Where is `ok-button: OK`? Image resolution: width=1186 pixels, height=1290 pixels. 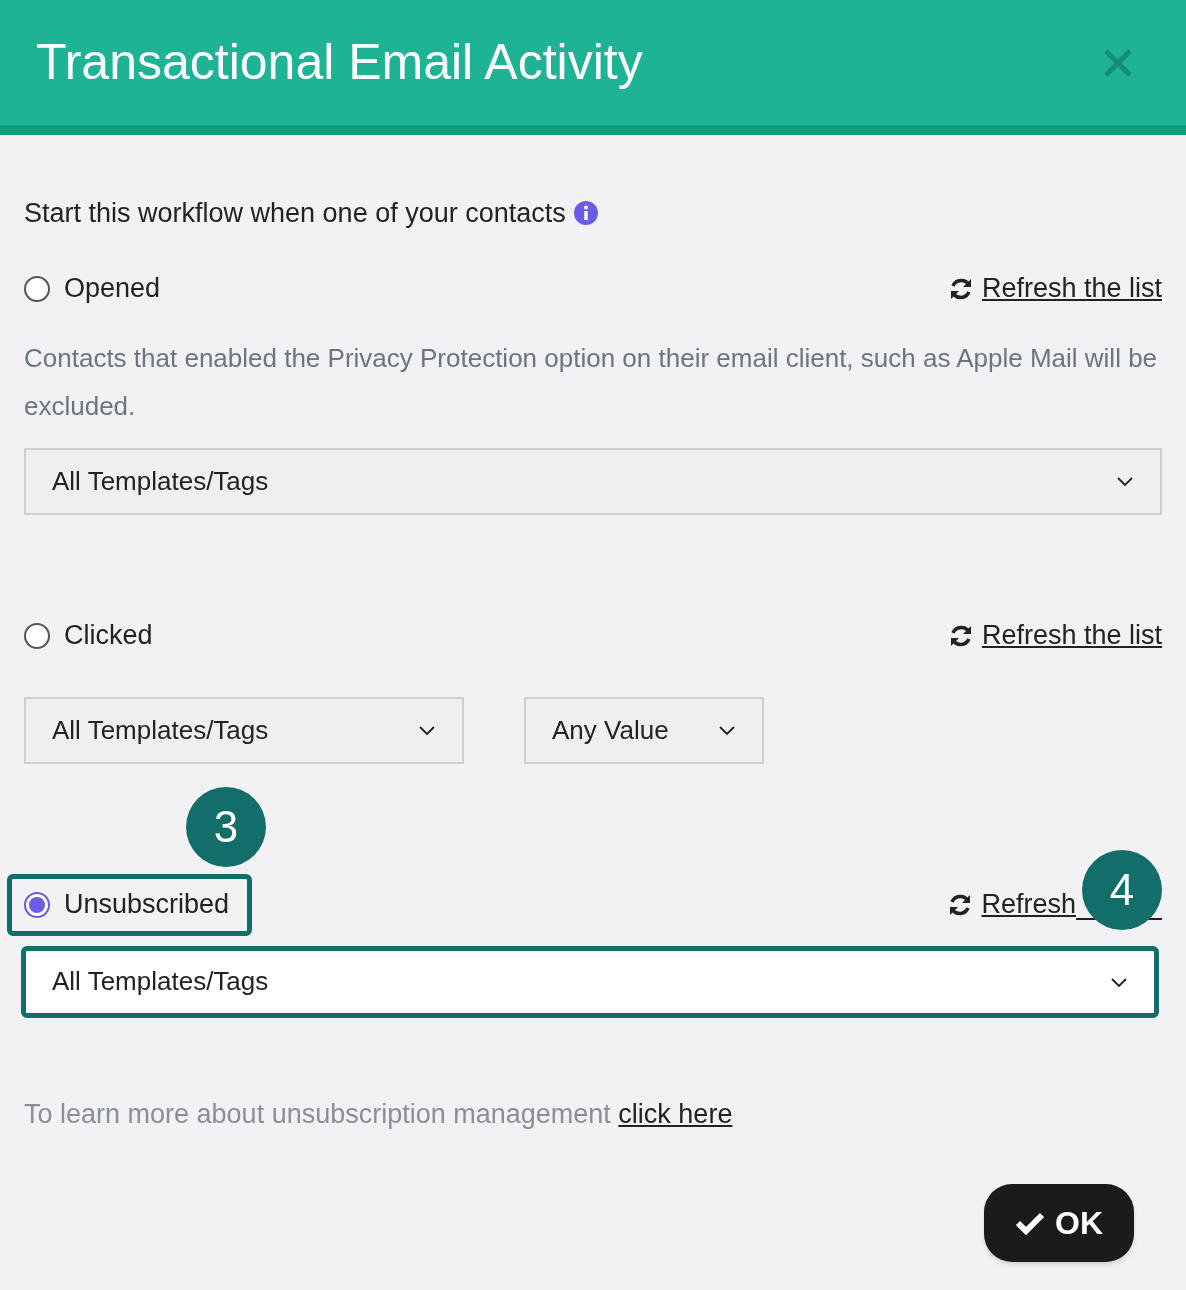
ok-button: OK is located at coordinates (1059, 1223).